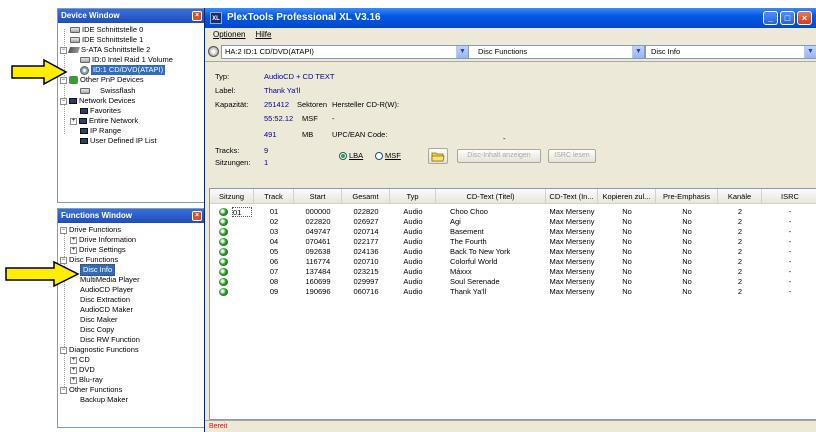 Image resolution: width=816 pixels, height=432 pixels. Describe the element at coordinates (218, 426) in the screenshot. I see `status-text: Bereit` at that location.